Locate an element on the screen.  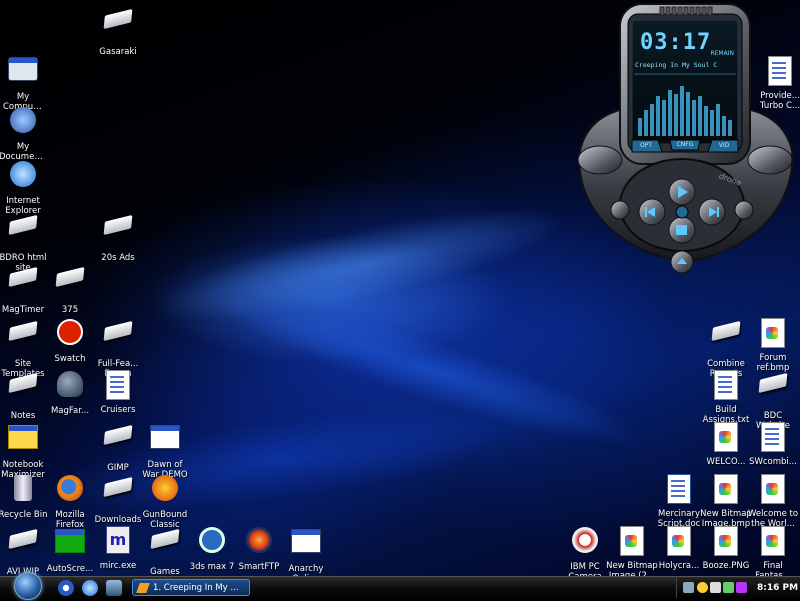
internet-explorer-quicklaunch-icon is located at coordinates (90, 588).